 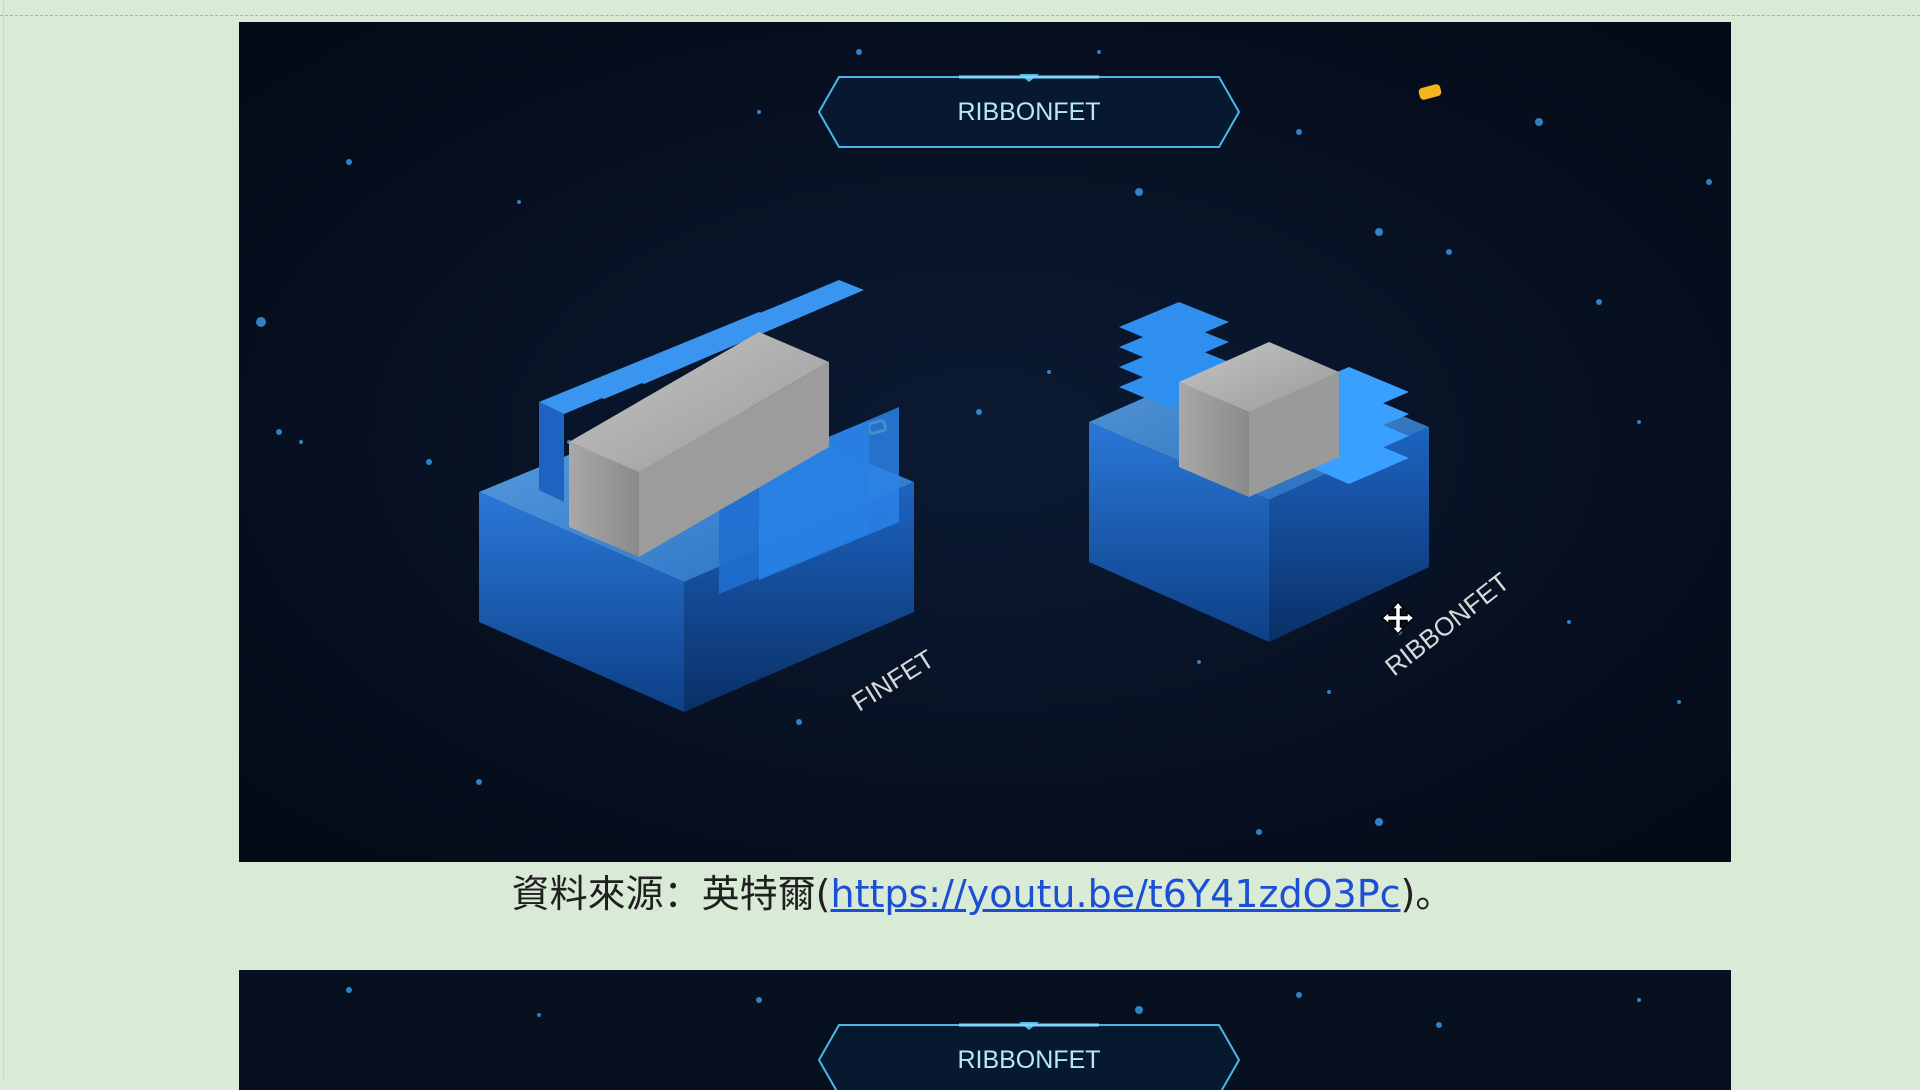 I want to click on image-caption: 資料來源：英特爾(https://youtu.be/t6Y41zdO3Pc)。, so click(x=960, y=894).